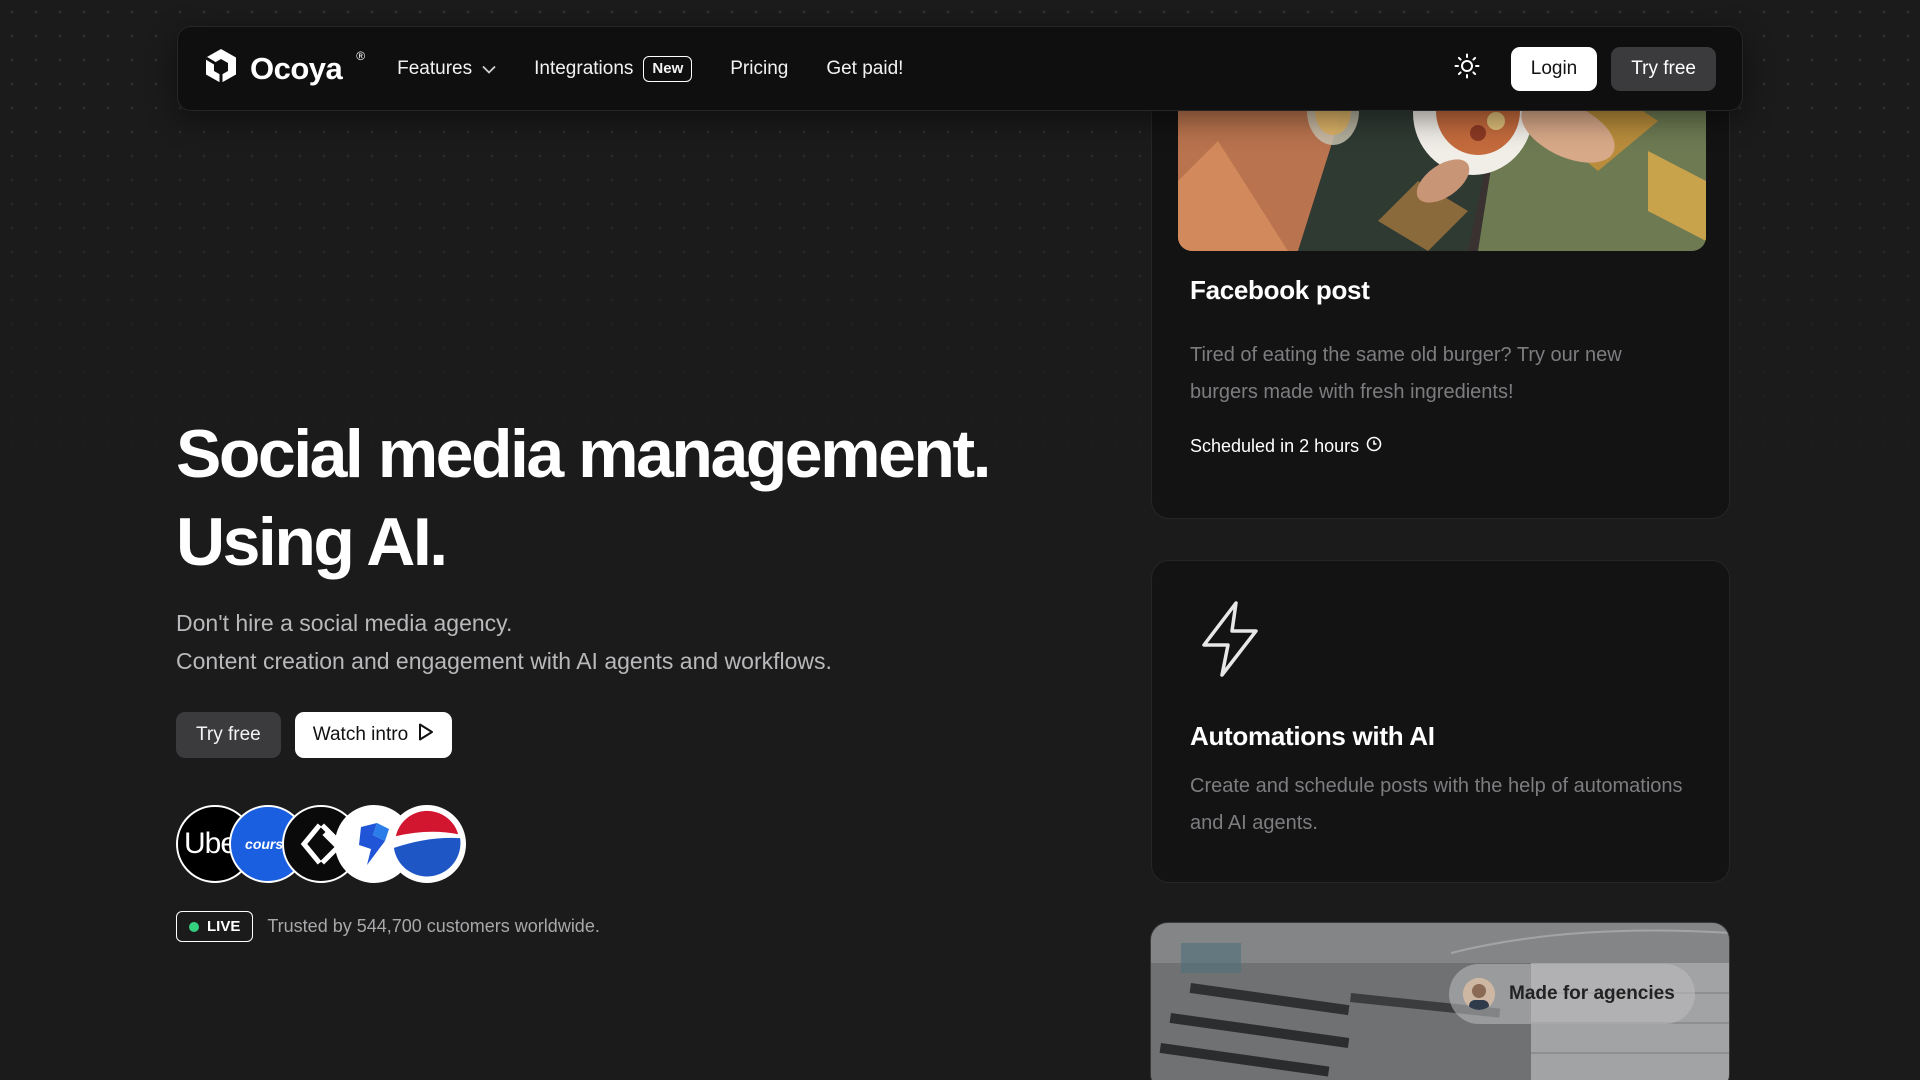  I want to click on nav-pricing: Pricing, so click(759, 69).